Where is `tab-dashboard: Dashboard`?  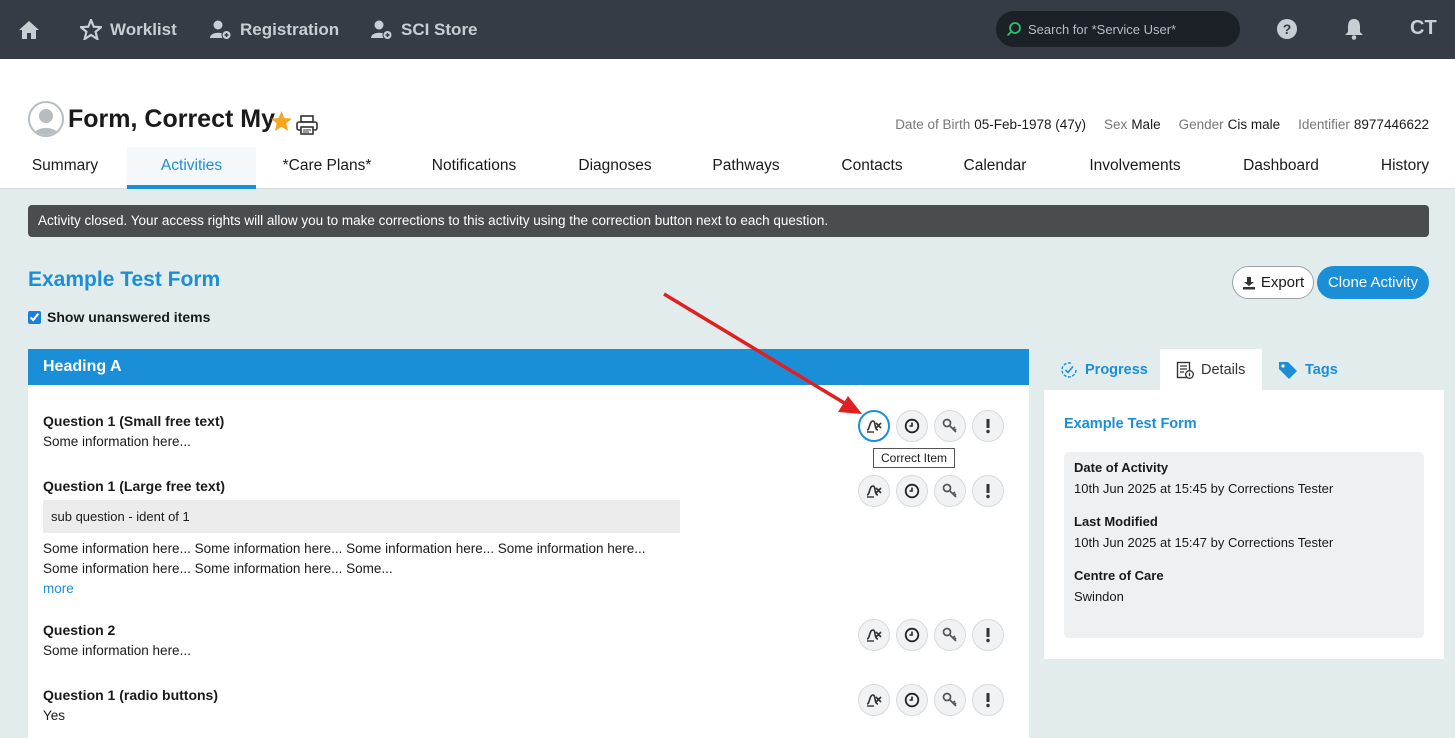
tab-dashboard: Dashboard is located at coordinates (1281, 168).